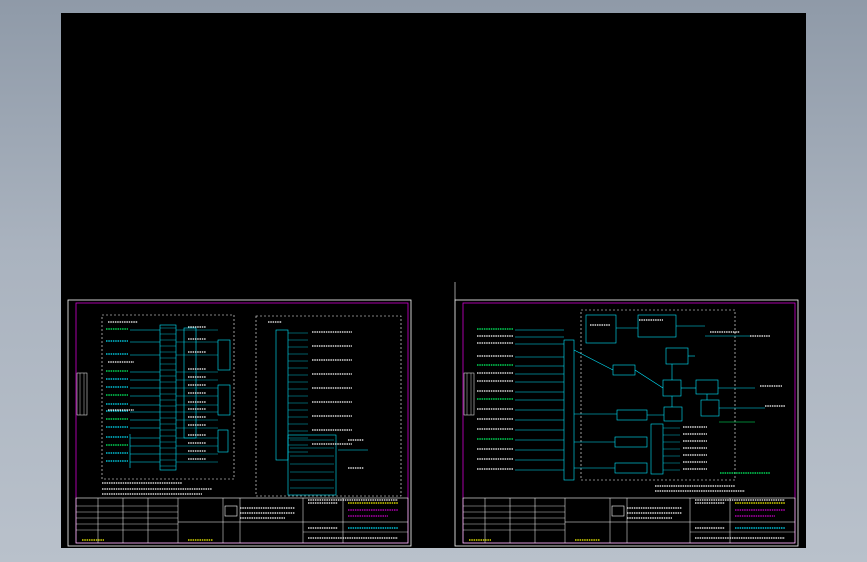 This screenshot has height=562, width=867. I want to click on wiring-right-panel, so click(318, 405).